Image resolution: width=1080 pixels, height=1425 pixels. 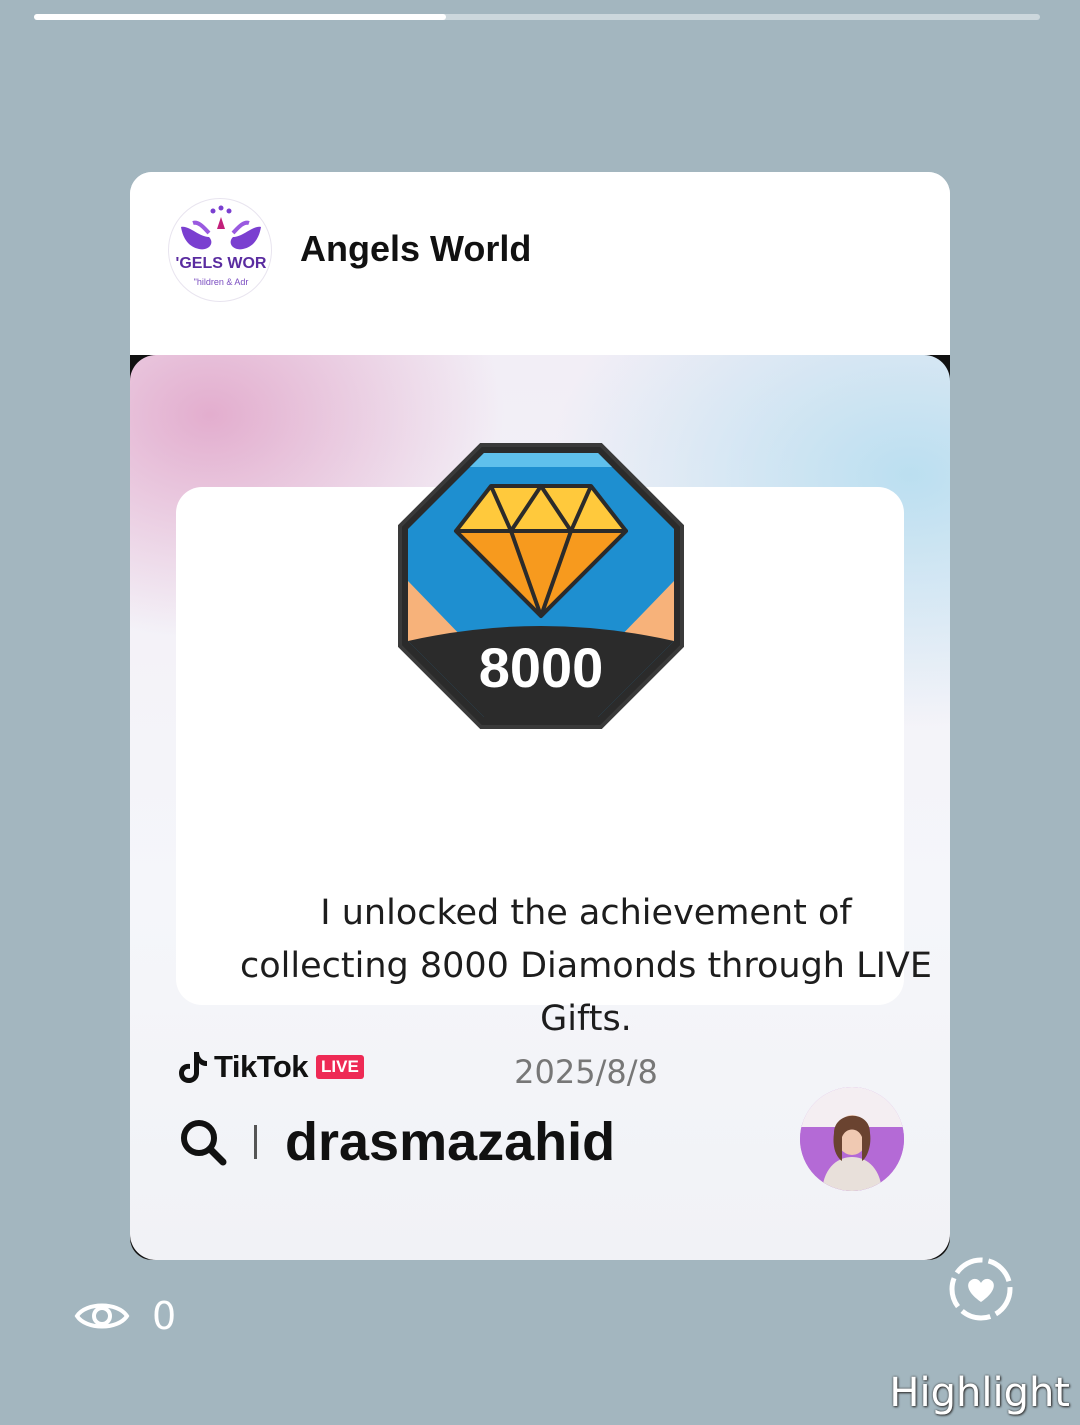 I want to click on highlight-label: Highlight, so click(x=979, y=1393).